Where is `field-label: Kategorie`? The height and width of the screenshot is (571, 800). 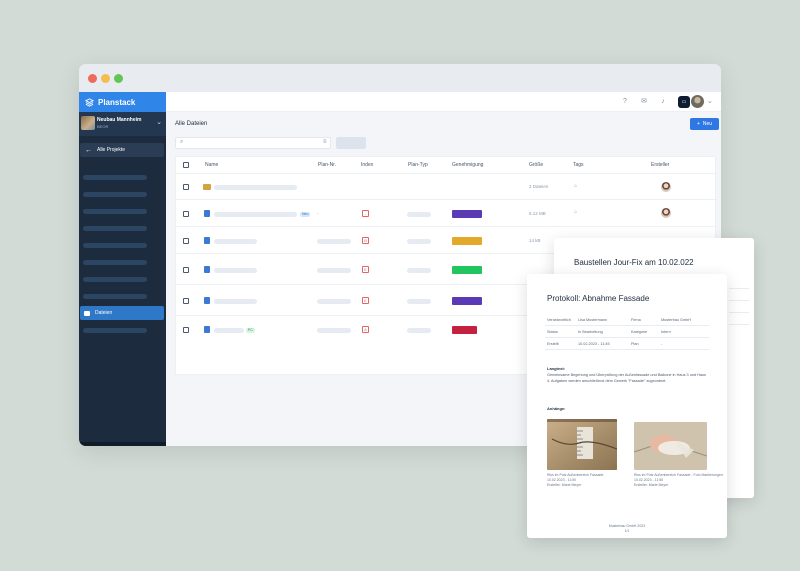 field-label: Kategorie is located at coordinates (639, 332).